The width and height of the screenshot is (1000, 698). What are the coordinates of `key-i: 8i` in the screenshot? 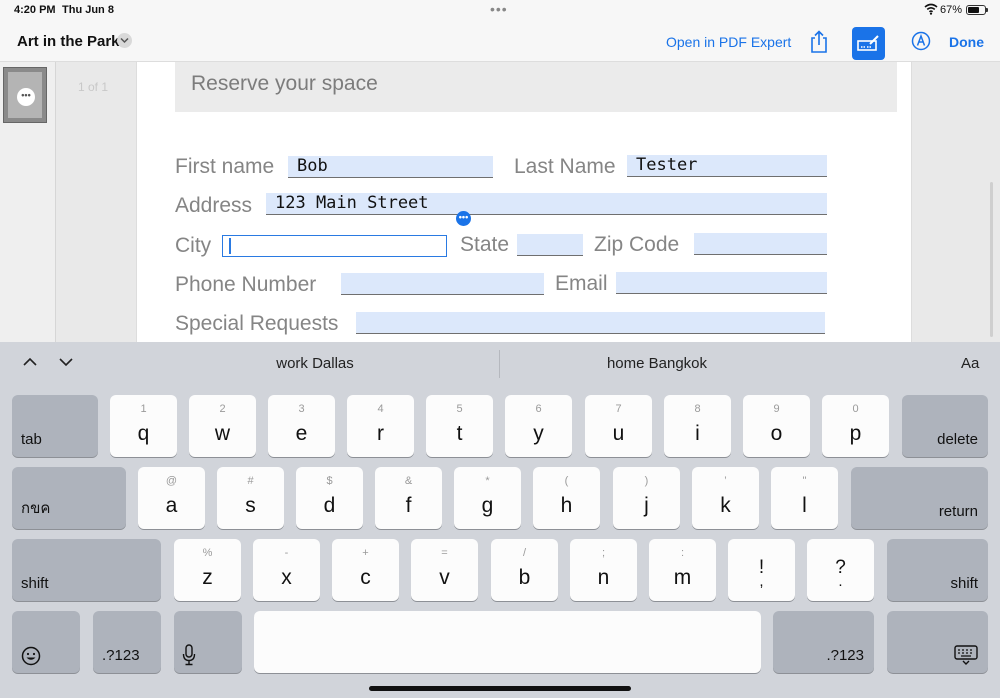 It's located at (697, 426).